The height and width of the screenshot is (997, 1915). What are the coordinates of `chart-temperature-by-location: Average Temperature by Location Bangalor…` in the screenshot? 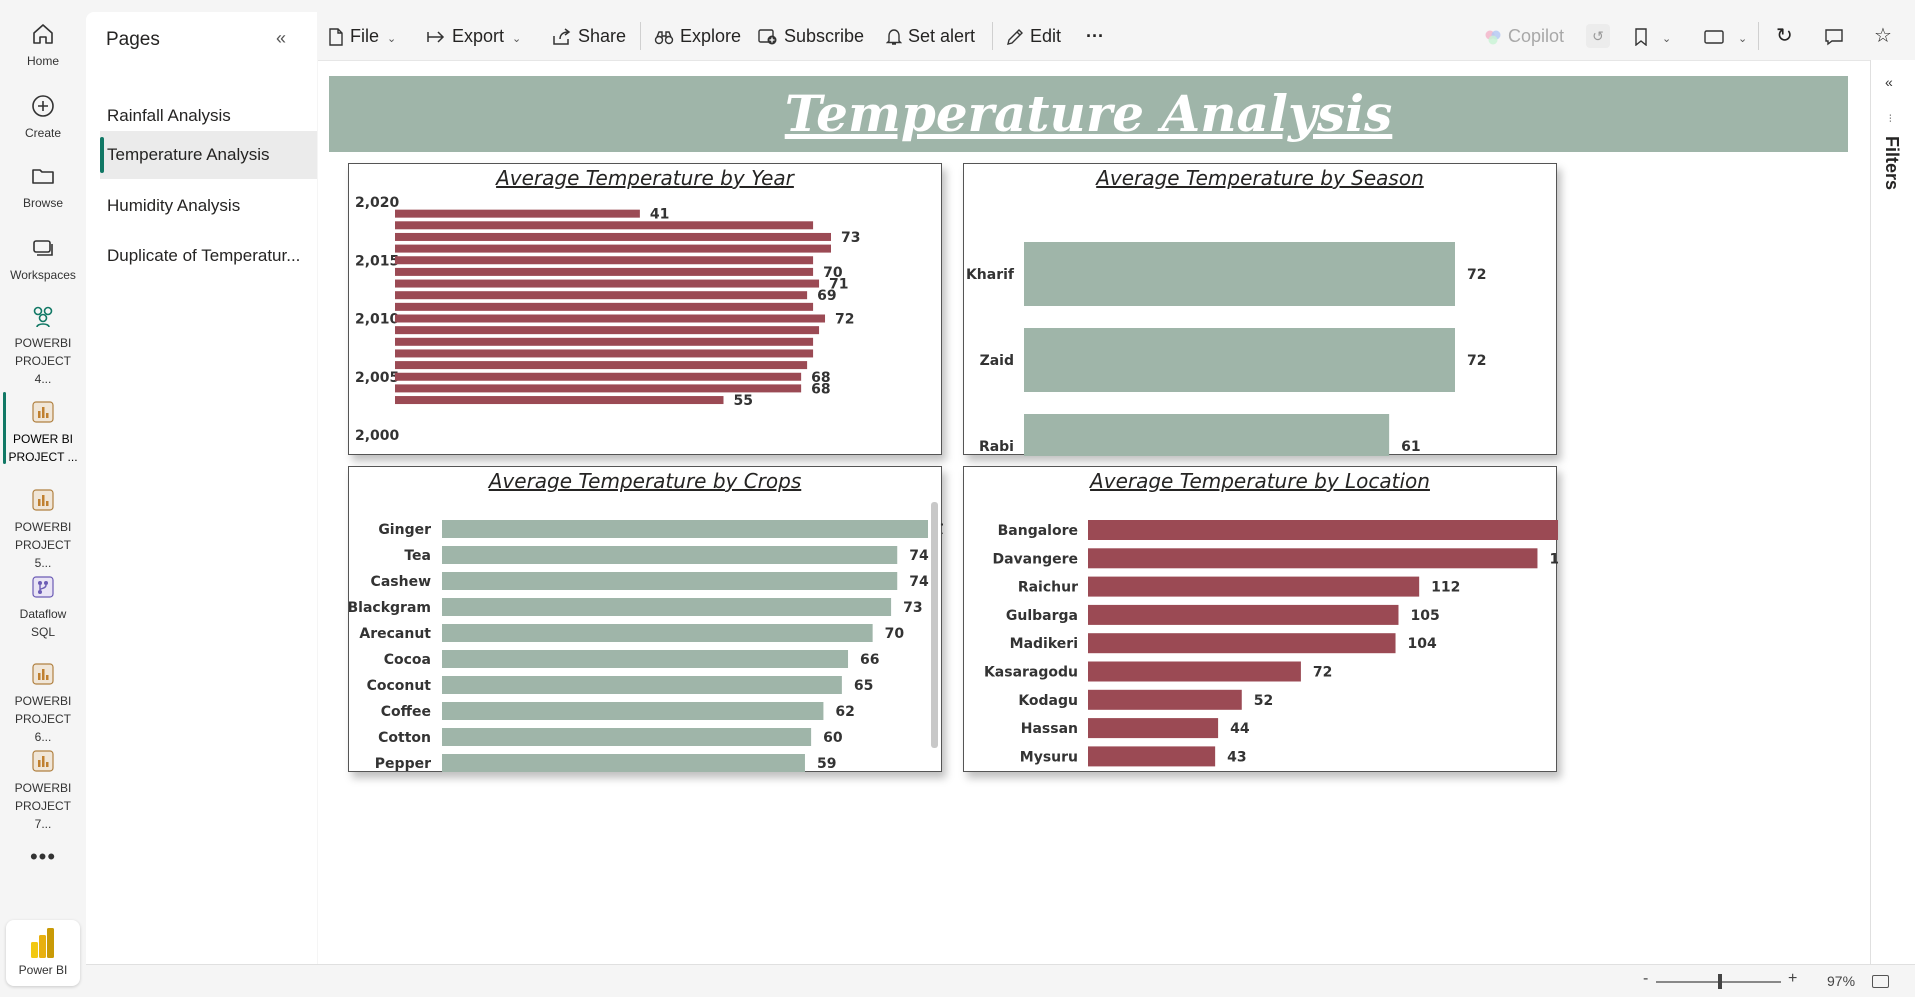 It's located at (1260, 619).